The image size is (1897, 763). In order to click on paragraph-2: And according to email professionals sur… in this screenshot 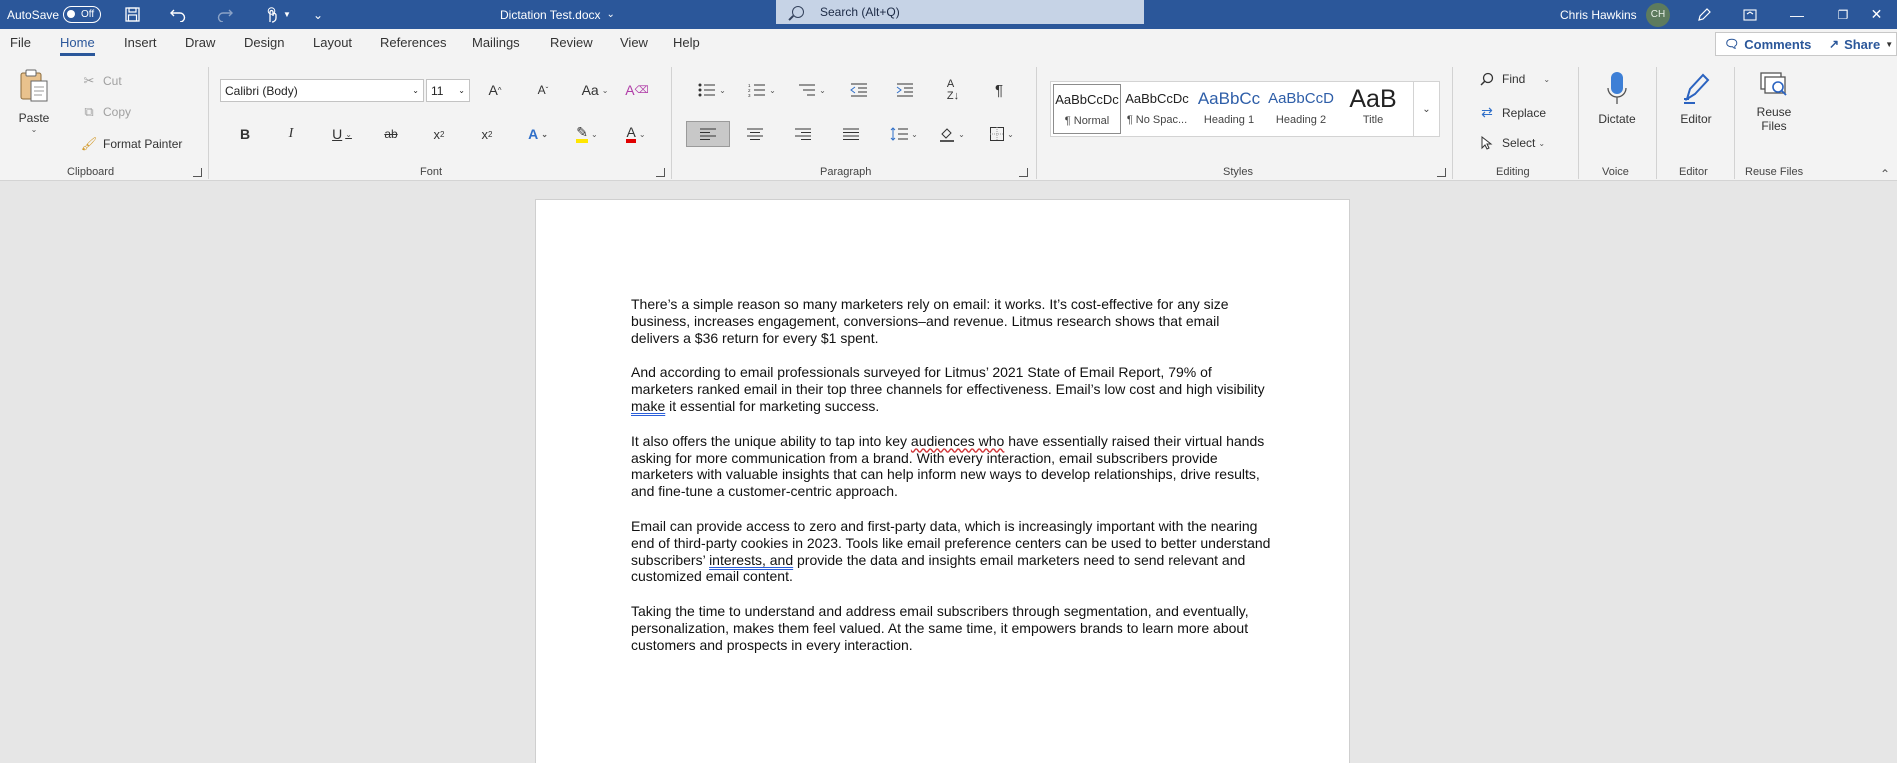, I will do `click(951, 389)`.